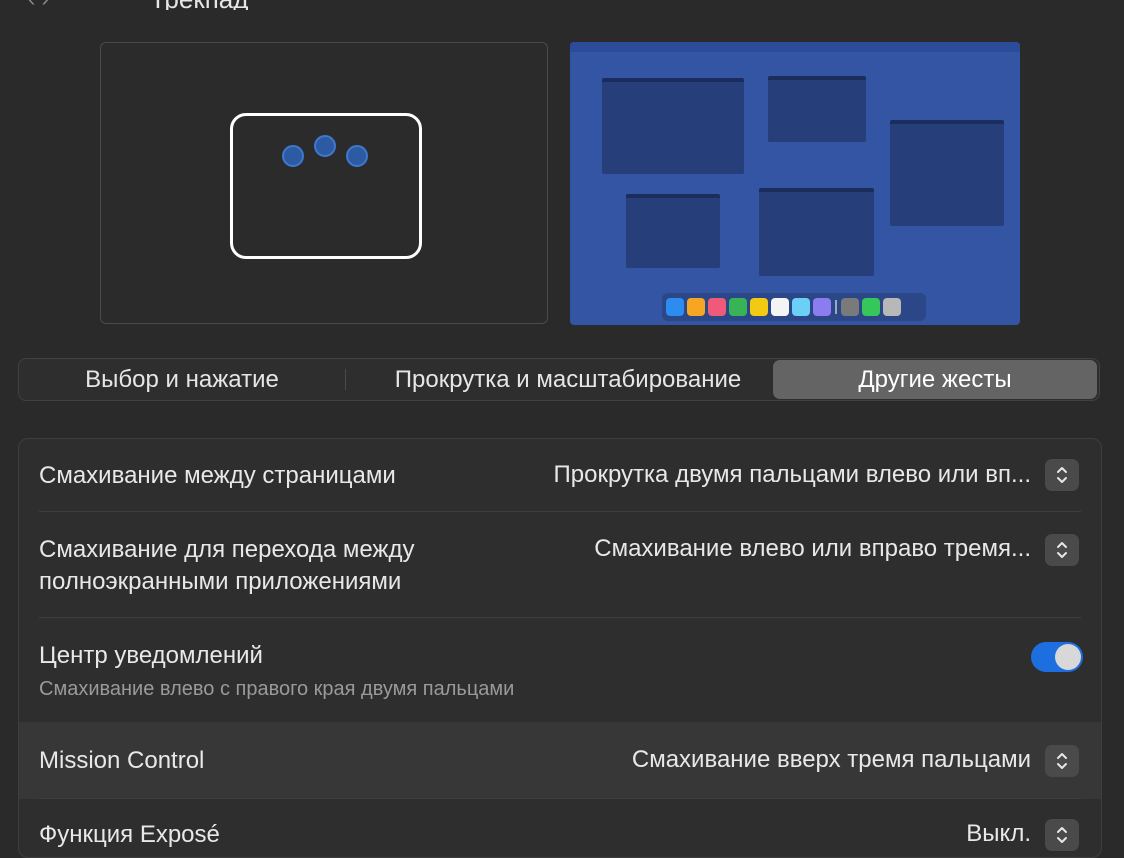 The image size is (1124, 858). Describe the element at coordinates (38, 5) in the screenshot. I see `back-forward-nav: ‹ ›` at that location.